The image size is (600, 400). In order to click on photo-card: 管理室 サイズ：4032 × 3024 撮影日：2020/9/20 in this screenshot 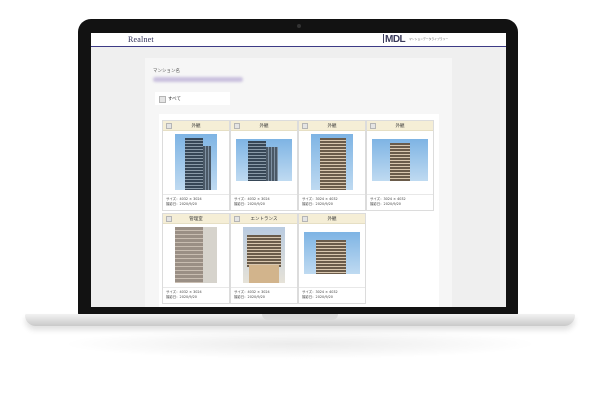, I will do `click(196, 258)`.